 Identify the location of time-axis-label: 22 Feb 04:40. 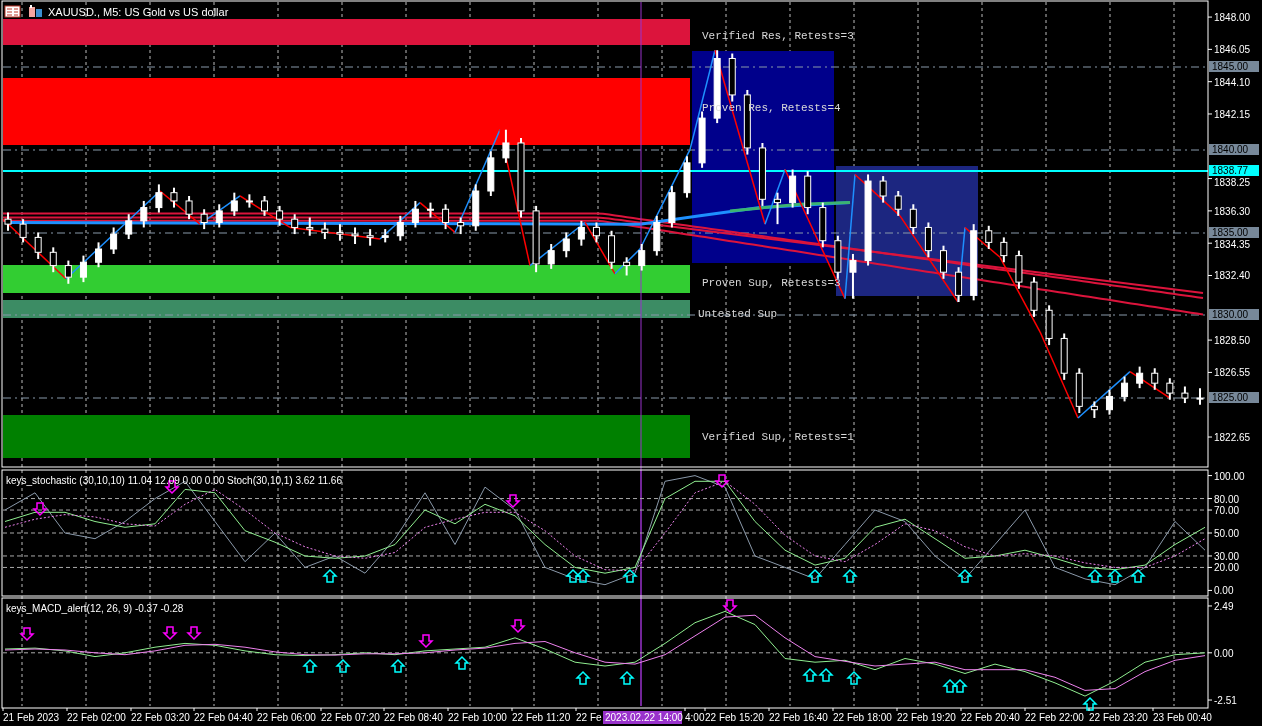
(223, 717).